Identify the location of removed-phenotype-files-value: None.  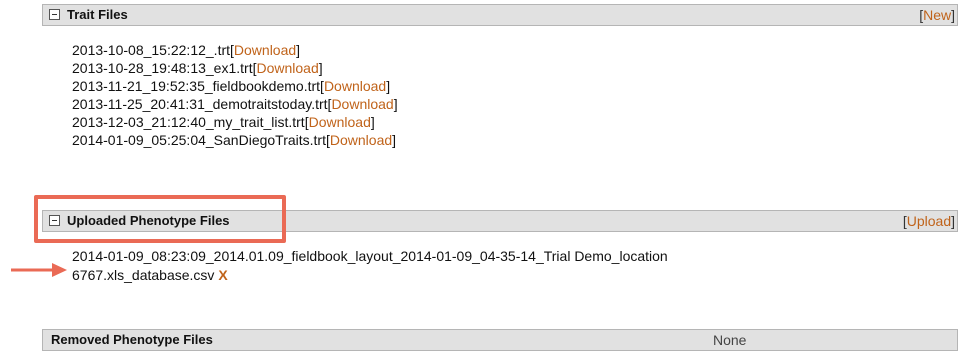
(730, 340).